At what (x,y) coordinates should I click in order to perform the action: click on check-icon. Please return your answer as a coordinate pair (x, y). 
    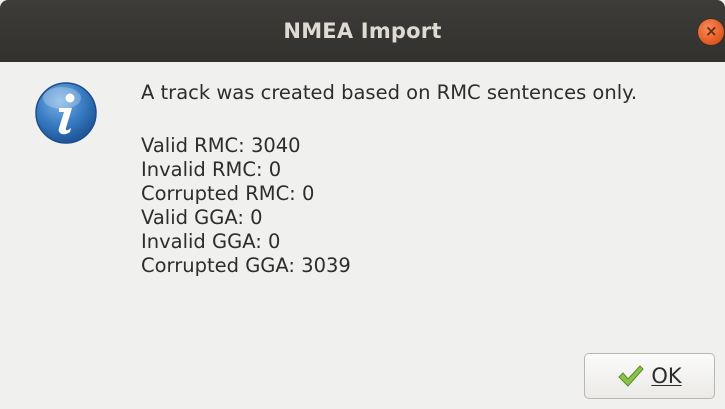
    Looking at the image, I should click on (631, 376).